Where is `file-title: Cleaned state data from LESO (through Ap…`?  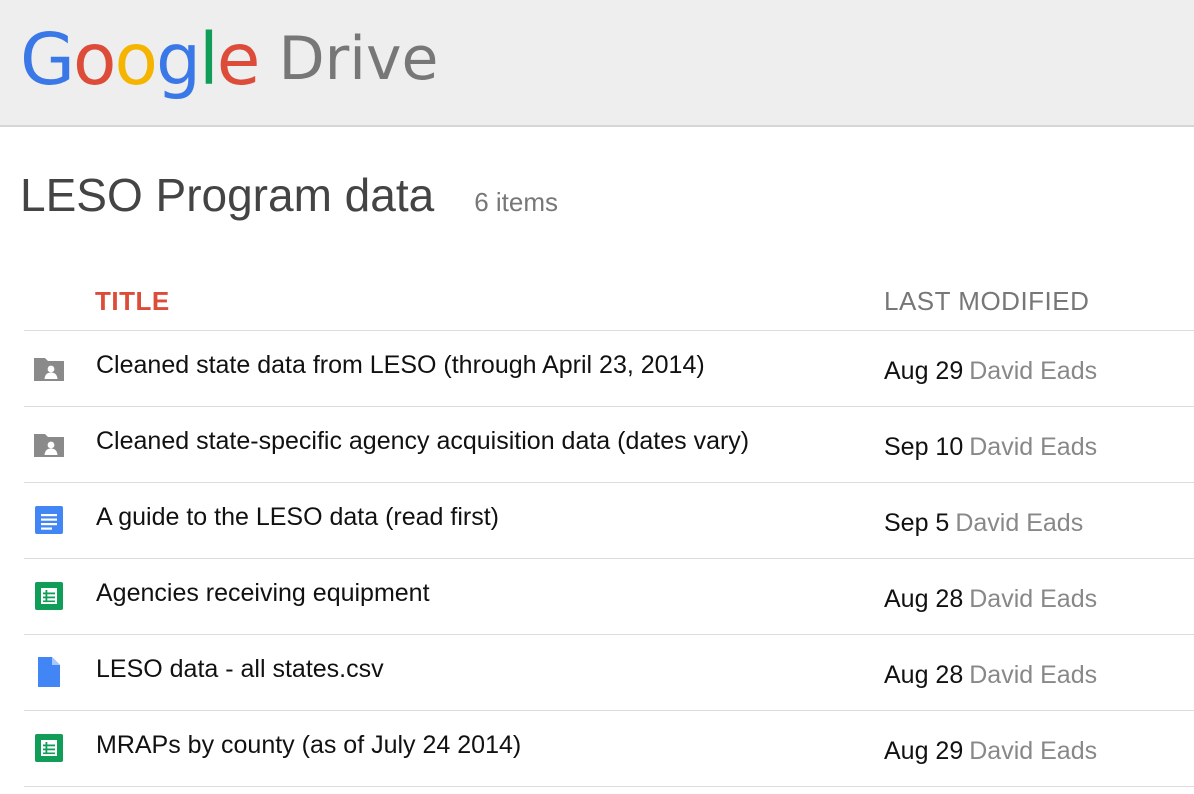 file-title: Cleaned state data from LESO (through Ap… is located at coordinates (400, 365).